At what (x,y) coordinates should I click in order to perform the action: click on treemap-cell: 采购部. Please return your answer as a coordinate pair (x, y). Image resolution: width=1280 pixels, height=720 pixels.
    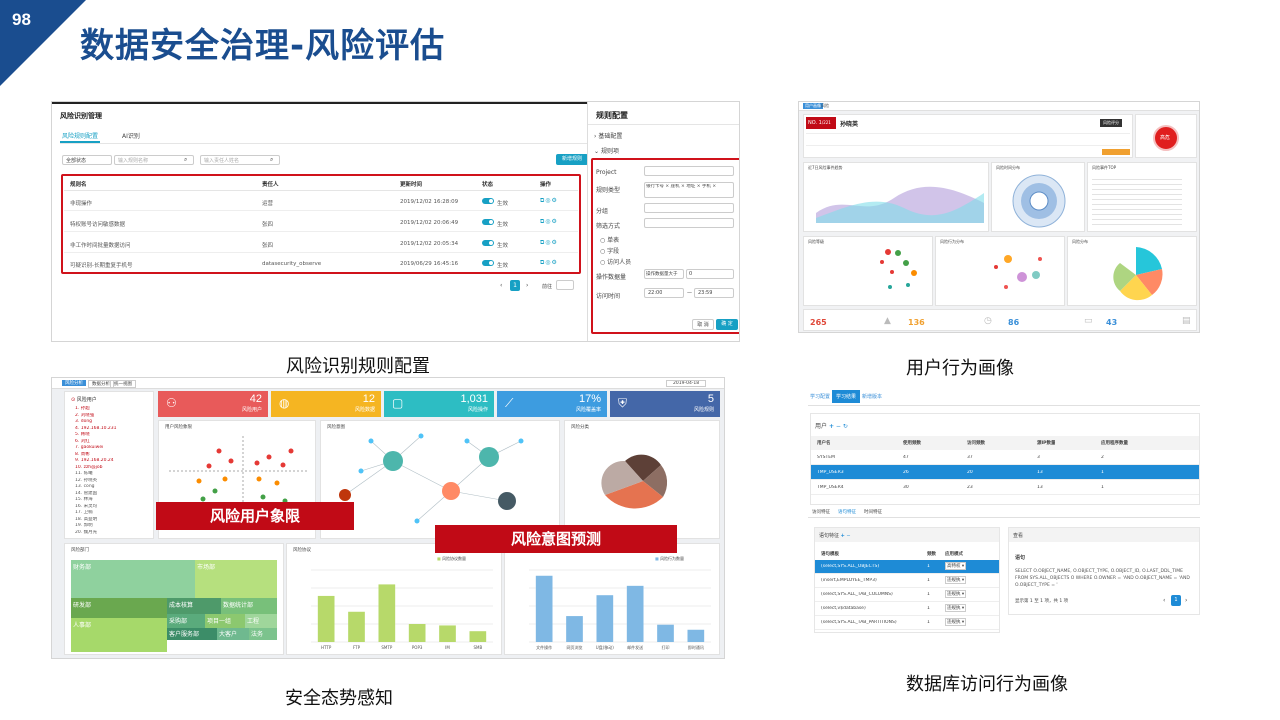
    Looking at the image, I should click on (186, 621).